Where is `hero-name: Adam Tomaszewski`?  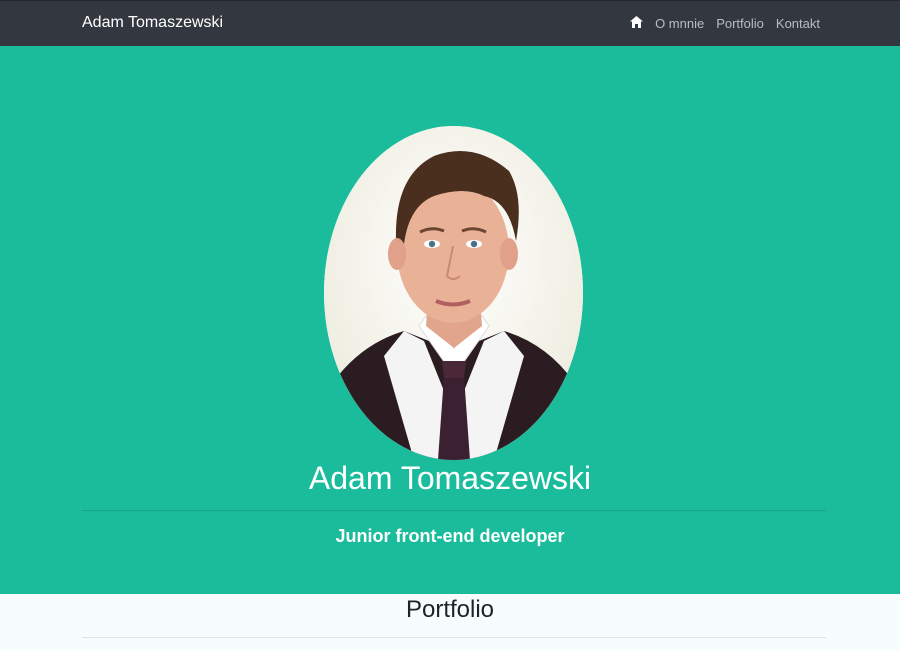 hero-name: Adam Tomaszewski is located at coordinates (450, 478).